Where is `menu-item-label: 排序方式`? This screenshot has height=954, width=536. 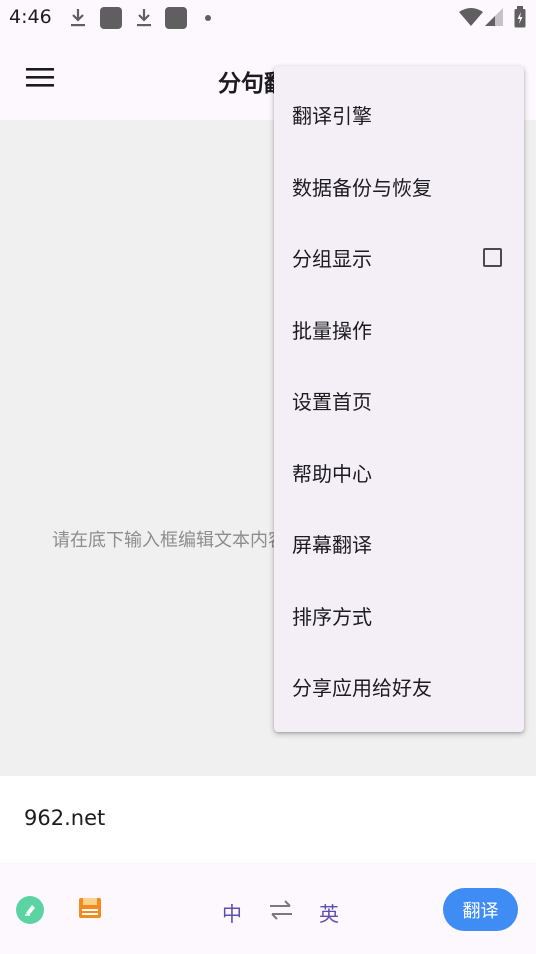
menu-item-label: 排序方式 is located at coordinates (332, 616).